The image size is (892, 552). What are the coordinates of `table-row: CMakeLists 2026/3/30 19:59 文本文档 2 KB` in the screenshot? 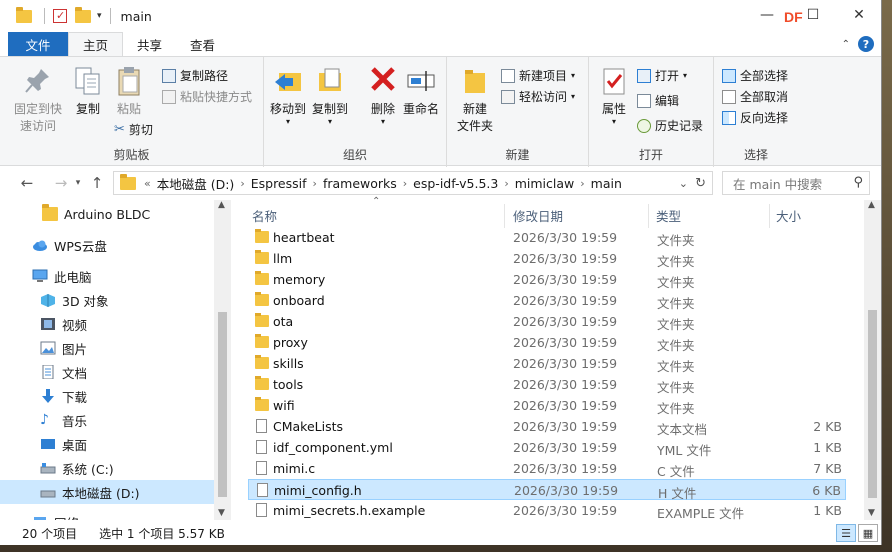 It's located at (547, 426).